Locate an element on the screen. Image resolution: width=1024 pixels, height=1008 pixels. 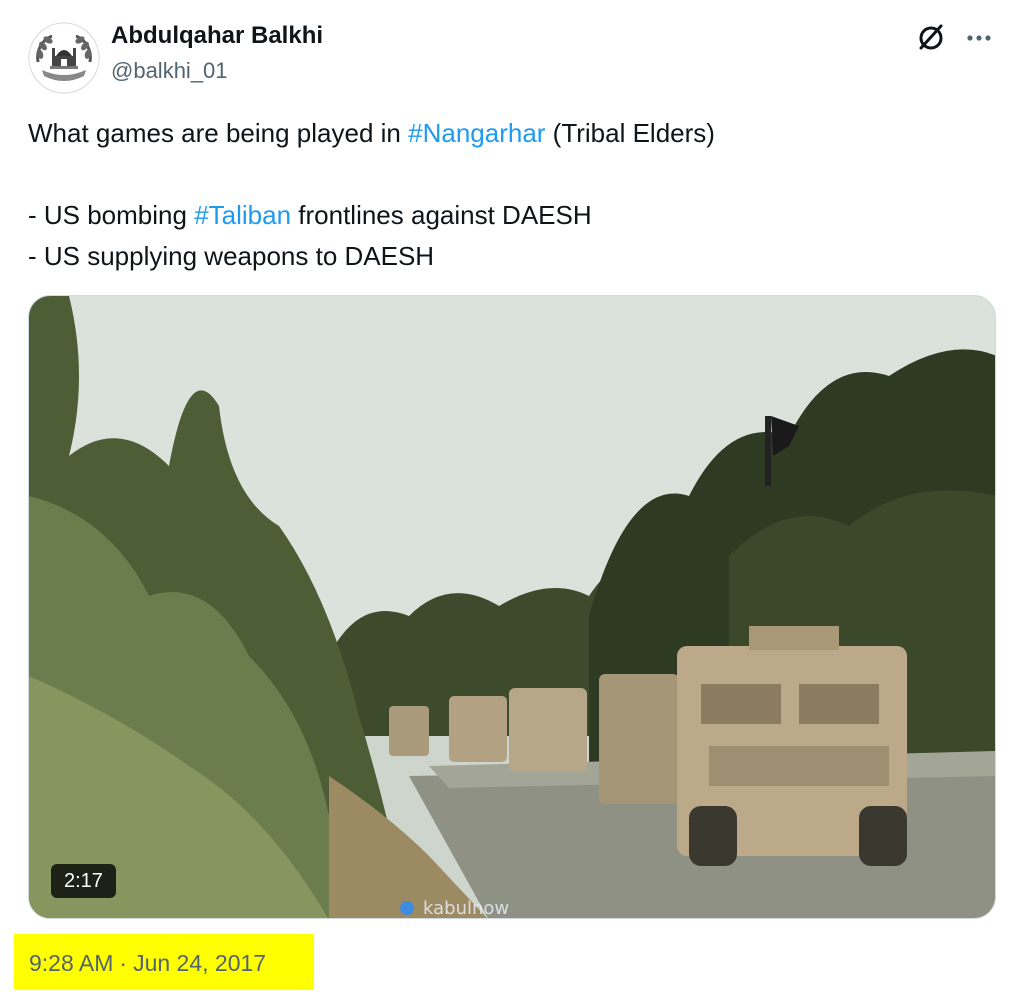
timestamp-highlight: 9:28 AM · Jun 24, 2017 is located at coordinates (164, 962).